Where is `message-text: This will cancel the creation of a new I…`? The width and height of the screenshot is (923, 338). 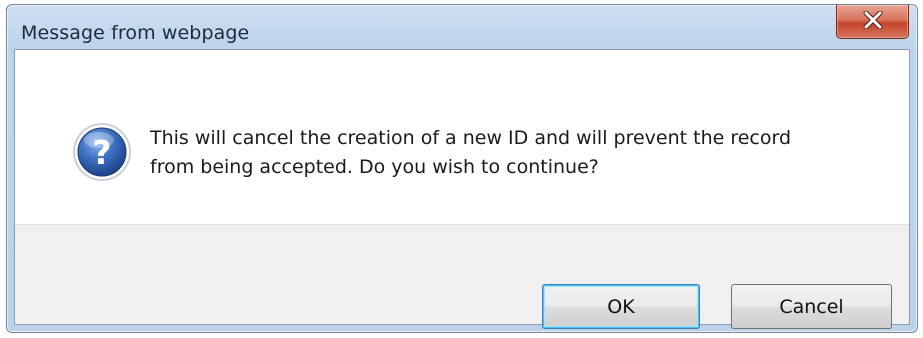
message-text: This will cancel the creation of a new I… is located at coordinates (510, 153).